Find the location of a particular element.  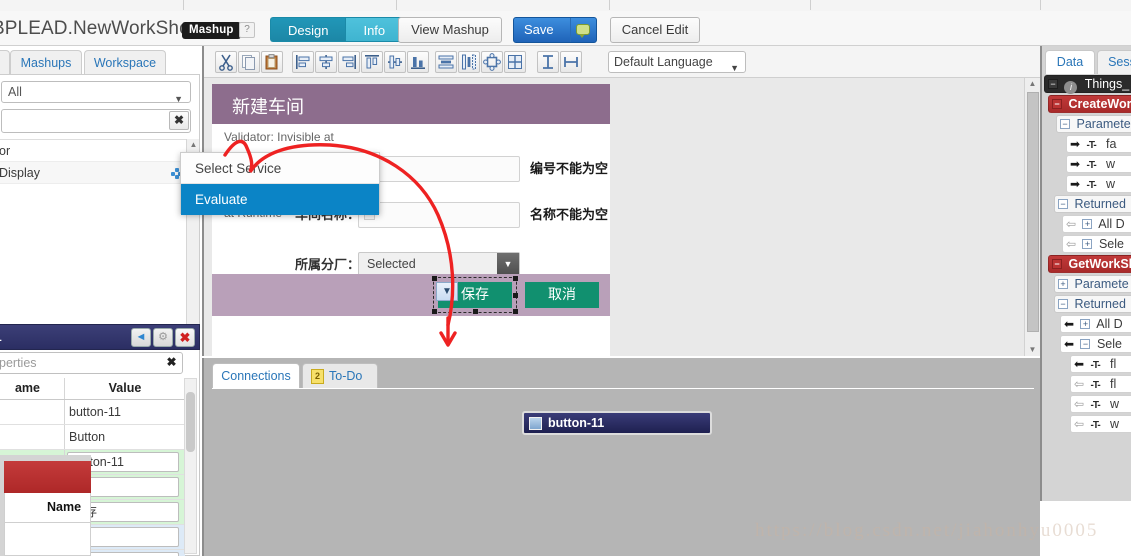

code-input is located at coordinates (439, 169).